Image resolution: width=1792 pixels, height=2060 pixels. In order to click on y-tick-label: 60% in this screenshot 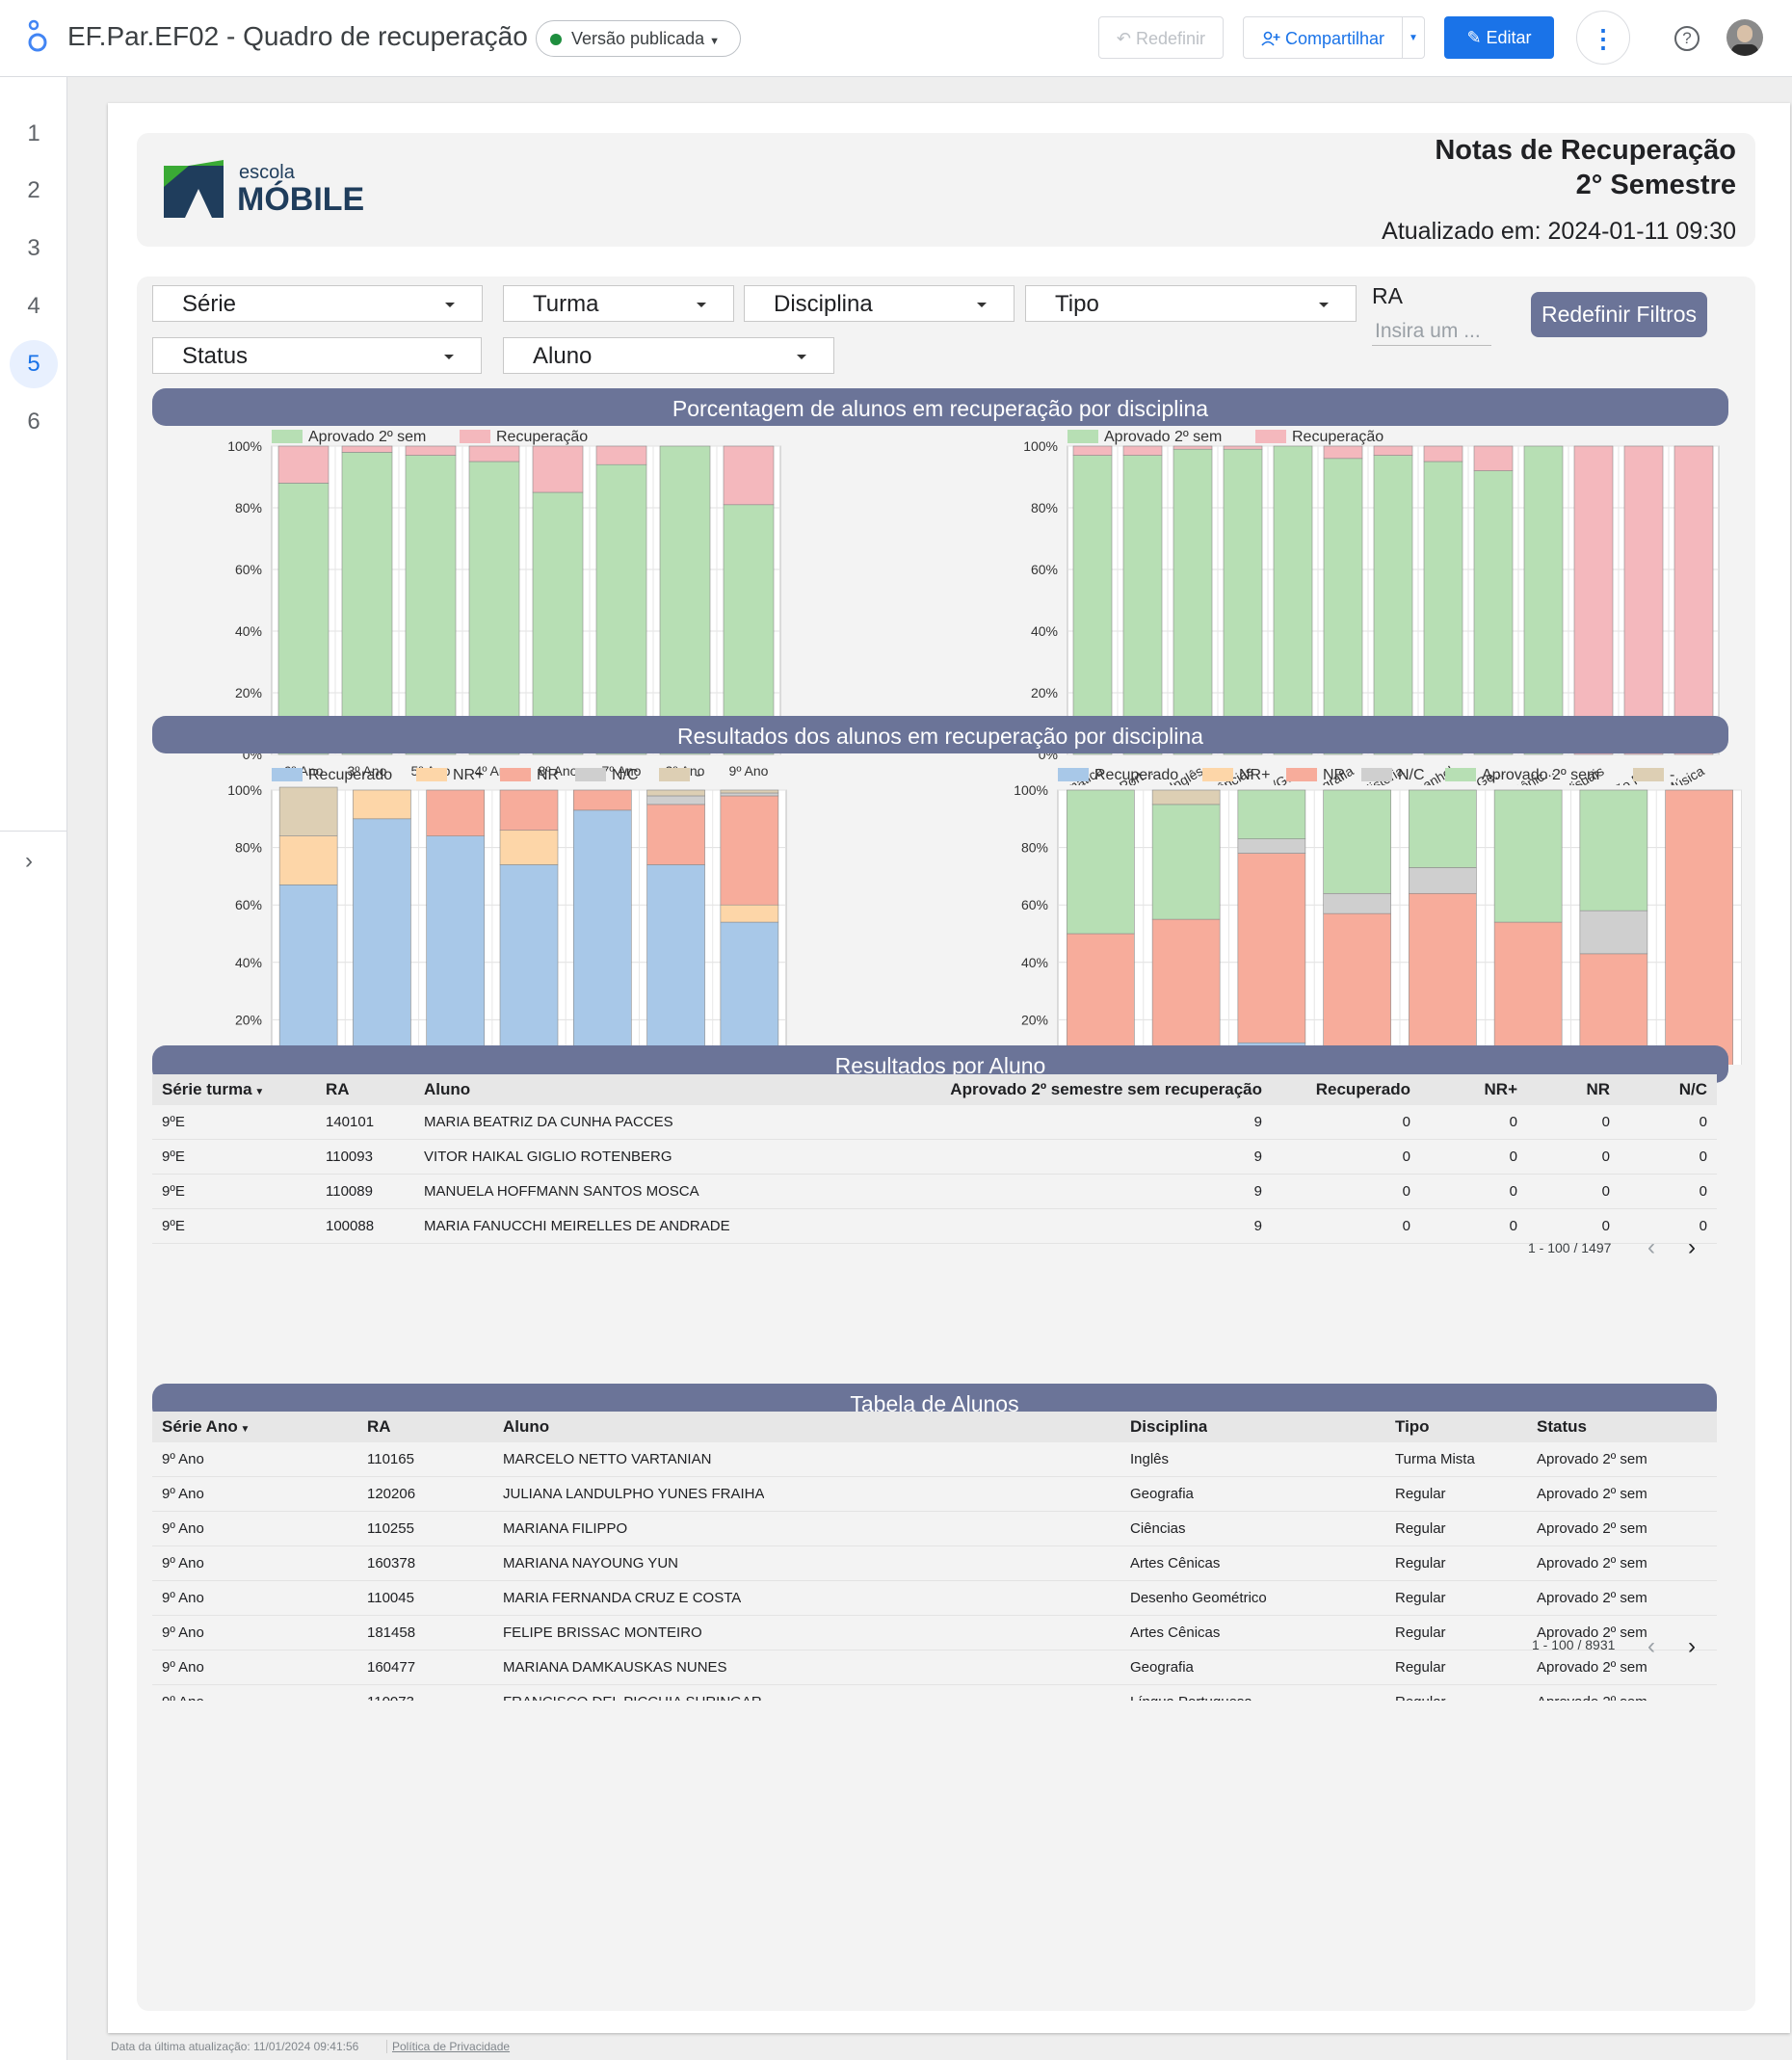, I will do `click(248, 569)`.